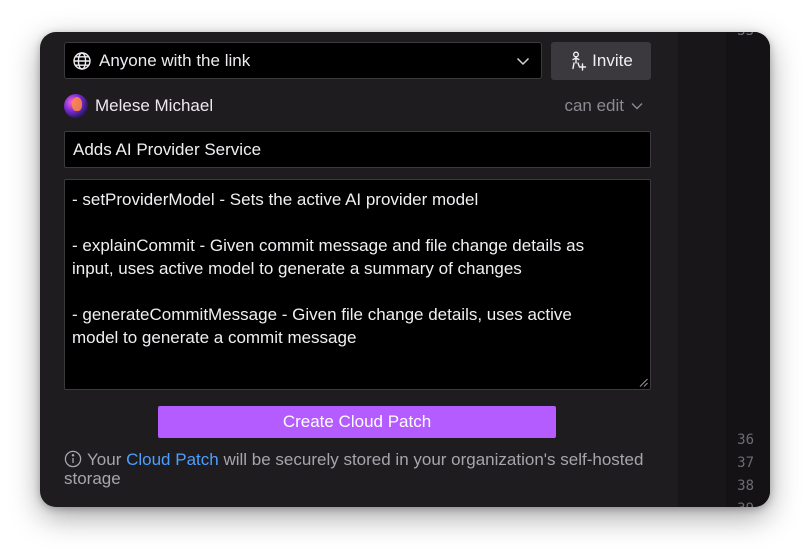 The height and width of the screenshot is (556, 810). I want to click on link-access-dropdown: Anyone with the link, so click(303, 60).